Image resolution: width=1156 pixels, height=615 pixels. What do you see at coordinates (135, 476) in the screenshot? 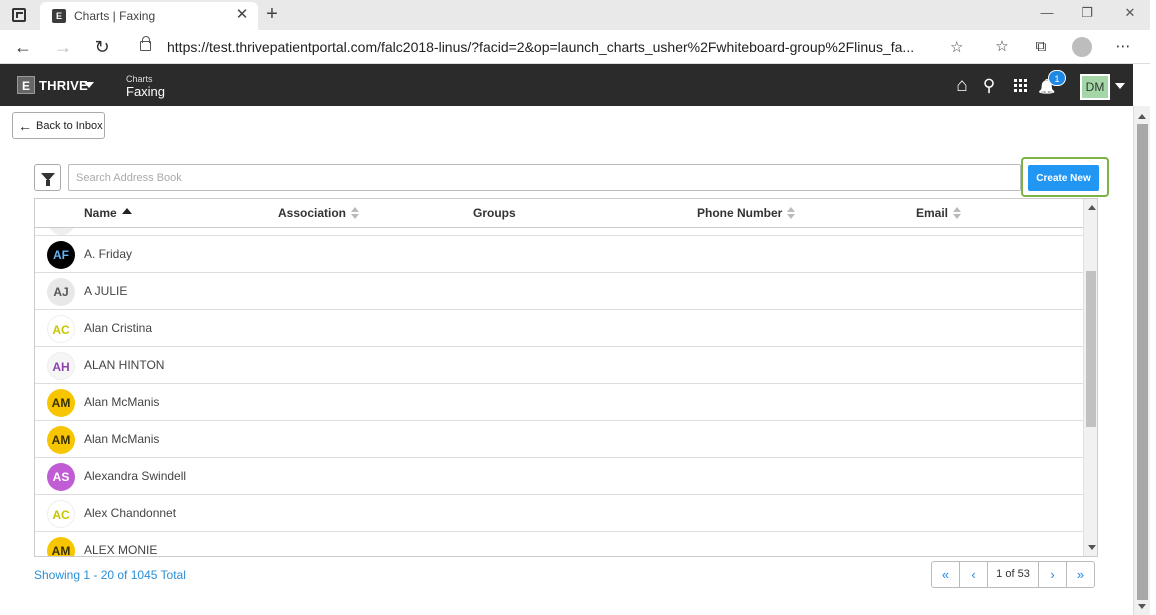
I see `contact-name: Alexandra Swindell` at bounding box center [135, 476].